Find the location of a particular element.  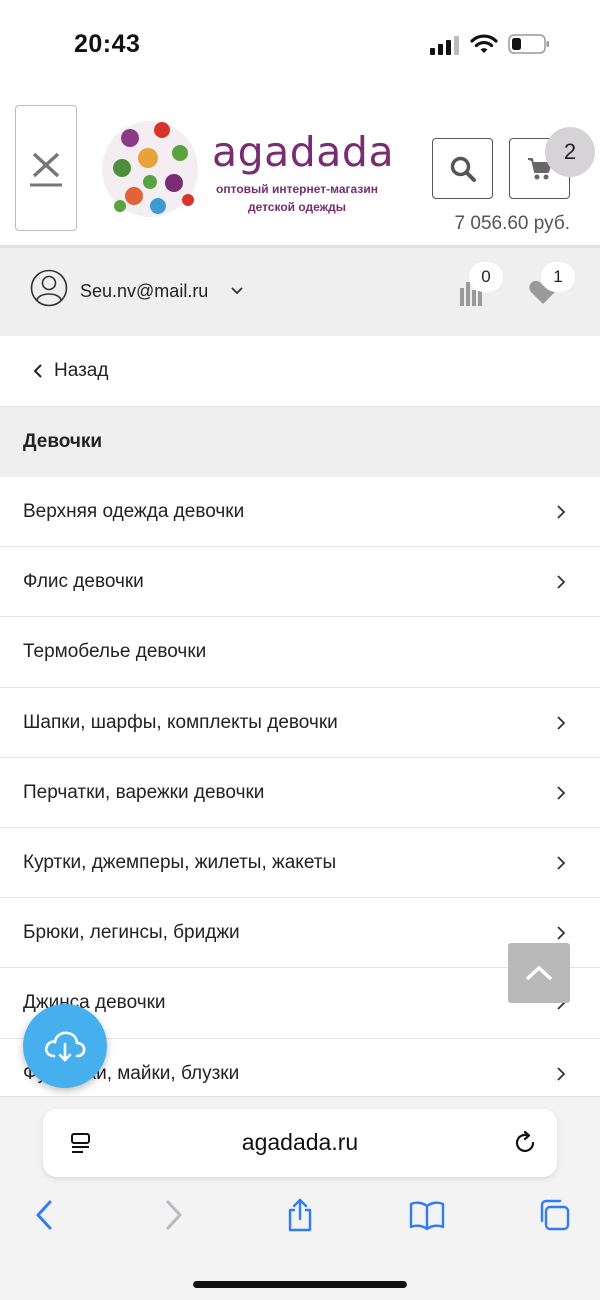

chevron-down-icon is located at coordinates (237, 291).